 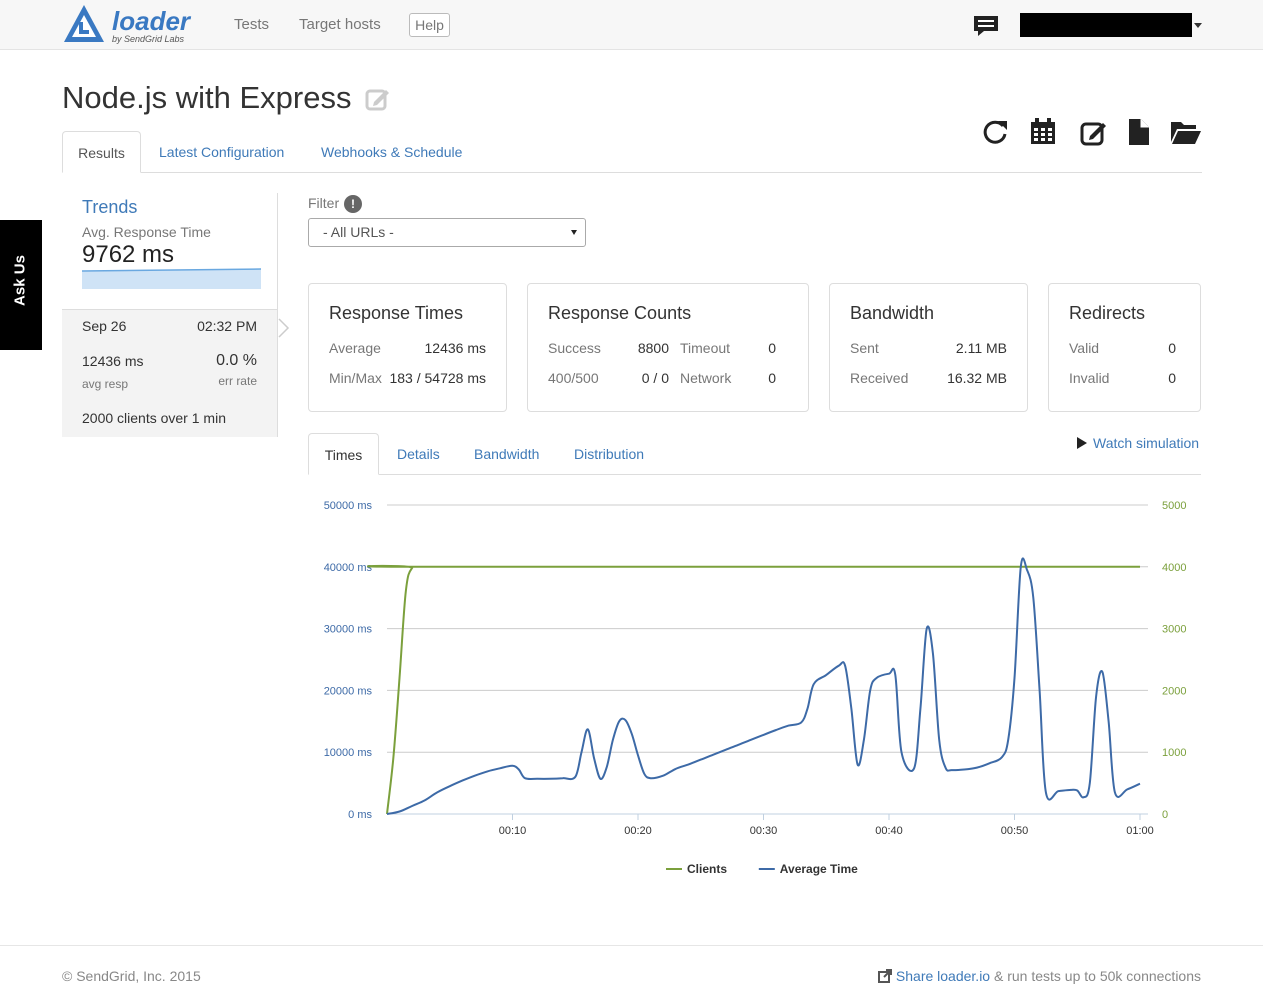 What do you see at coordinates (360, 815) in the screenshot?
I see `y-left-tick-label: 0 ms` at bounding box center [360, 815].